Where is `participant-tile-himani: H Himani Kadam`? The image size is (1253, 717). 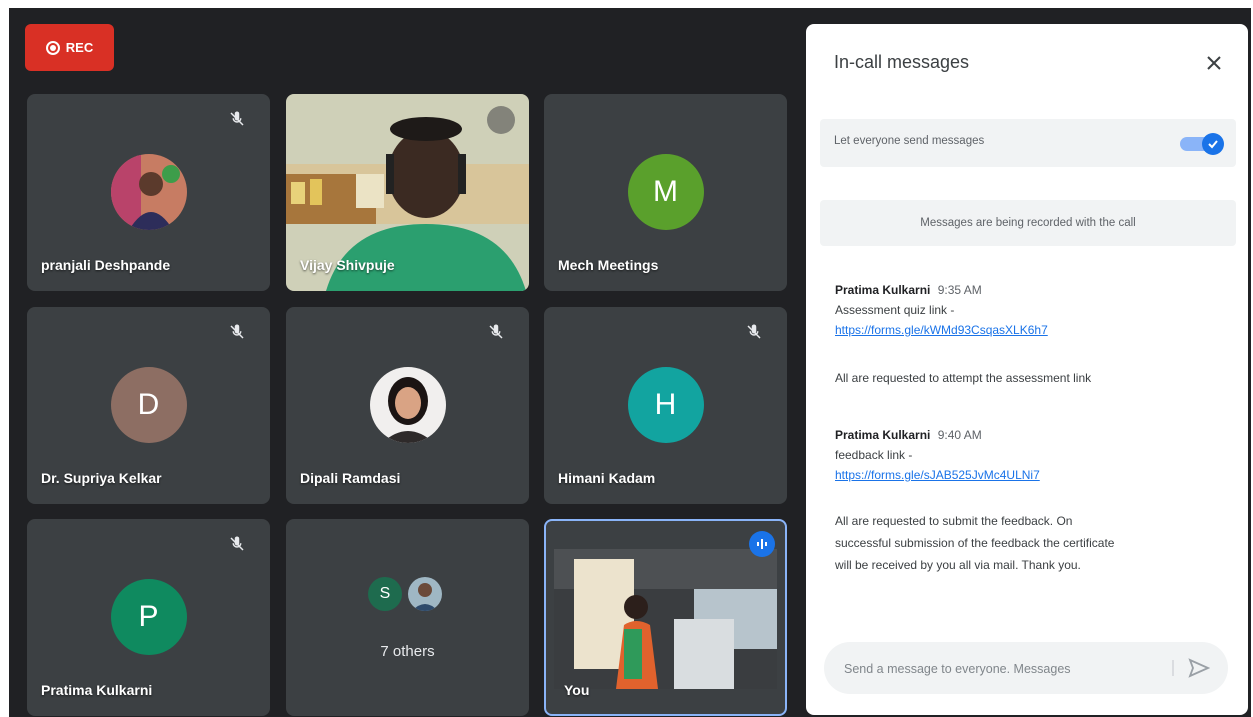
participant-tile-himani: H Himani Kadam is located at coordinates (665, 405).